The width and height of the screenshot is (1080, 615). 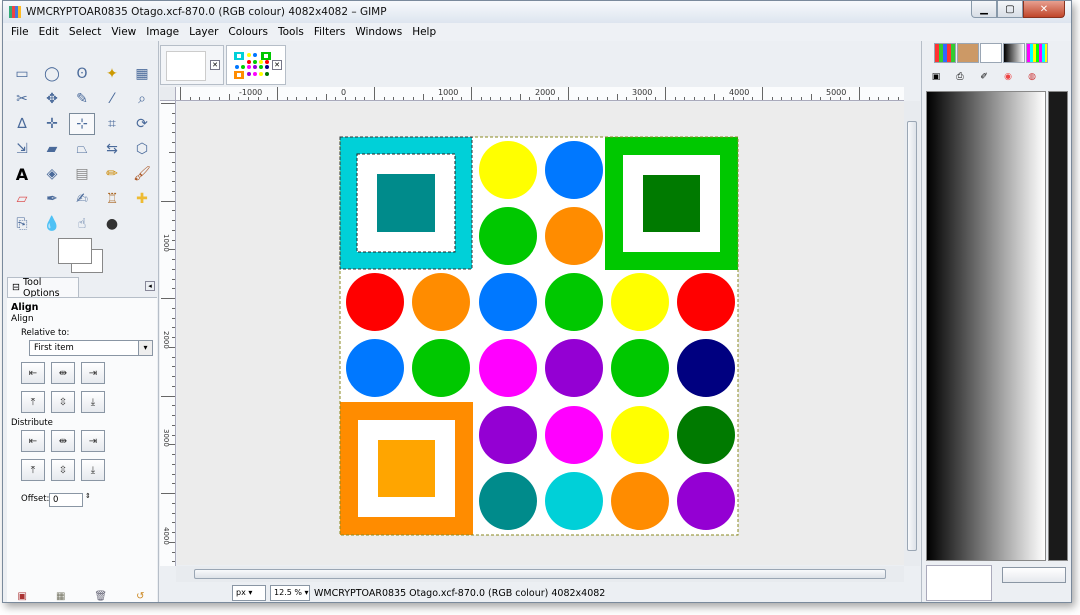 I want to click on rect-select-tool-icon: ▭, so click(x=22, y=74).